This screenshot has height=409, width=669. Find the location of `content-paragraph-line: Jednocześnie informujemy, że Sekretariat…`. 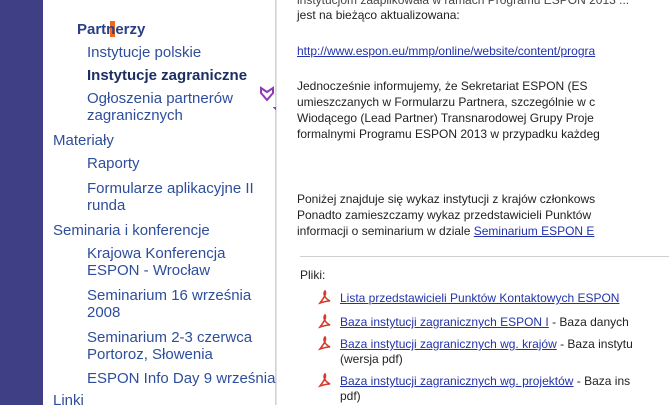

content-paragraph-line: Jednocześnie informujemy, że Sekretariat… is located at coordinates (442, 86).